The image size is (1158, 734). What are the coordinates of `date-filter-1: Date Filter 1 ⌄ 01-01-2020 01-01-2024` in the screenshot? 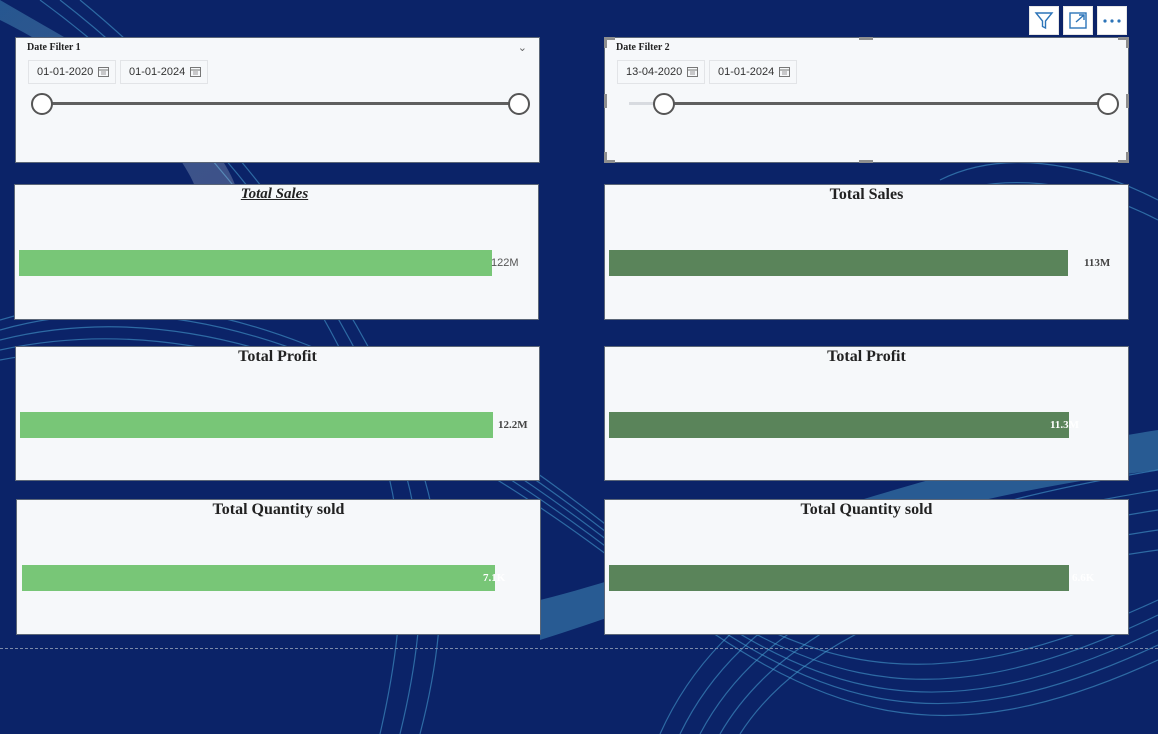 It's located at (277, 100).